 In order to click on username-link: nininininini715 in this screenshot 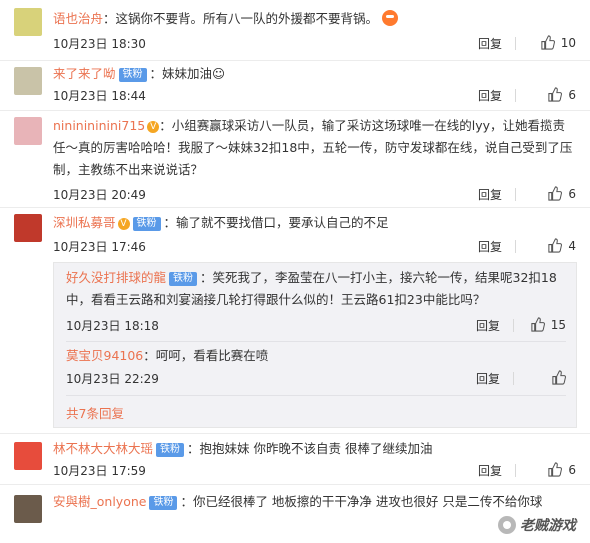, I will do `click(99, 125)`.